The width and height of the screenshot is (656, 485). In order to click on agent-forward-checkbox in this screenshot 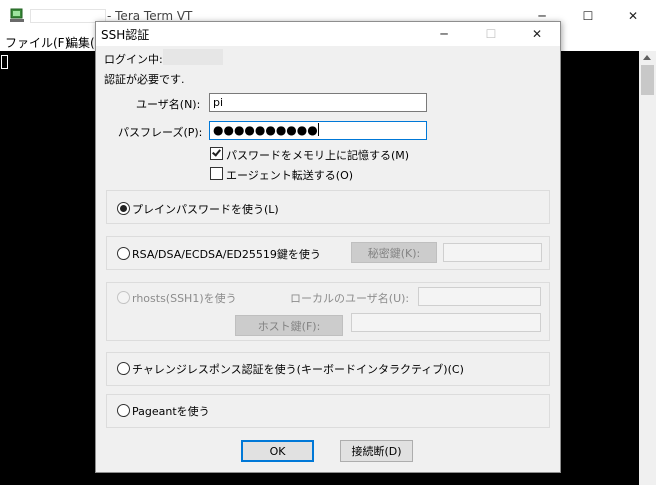, I will do `click(216, 173)`.